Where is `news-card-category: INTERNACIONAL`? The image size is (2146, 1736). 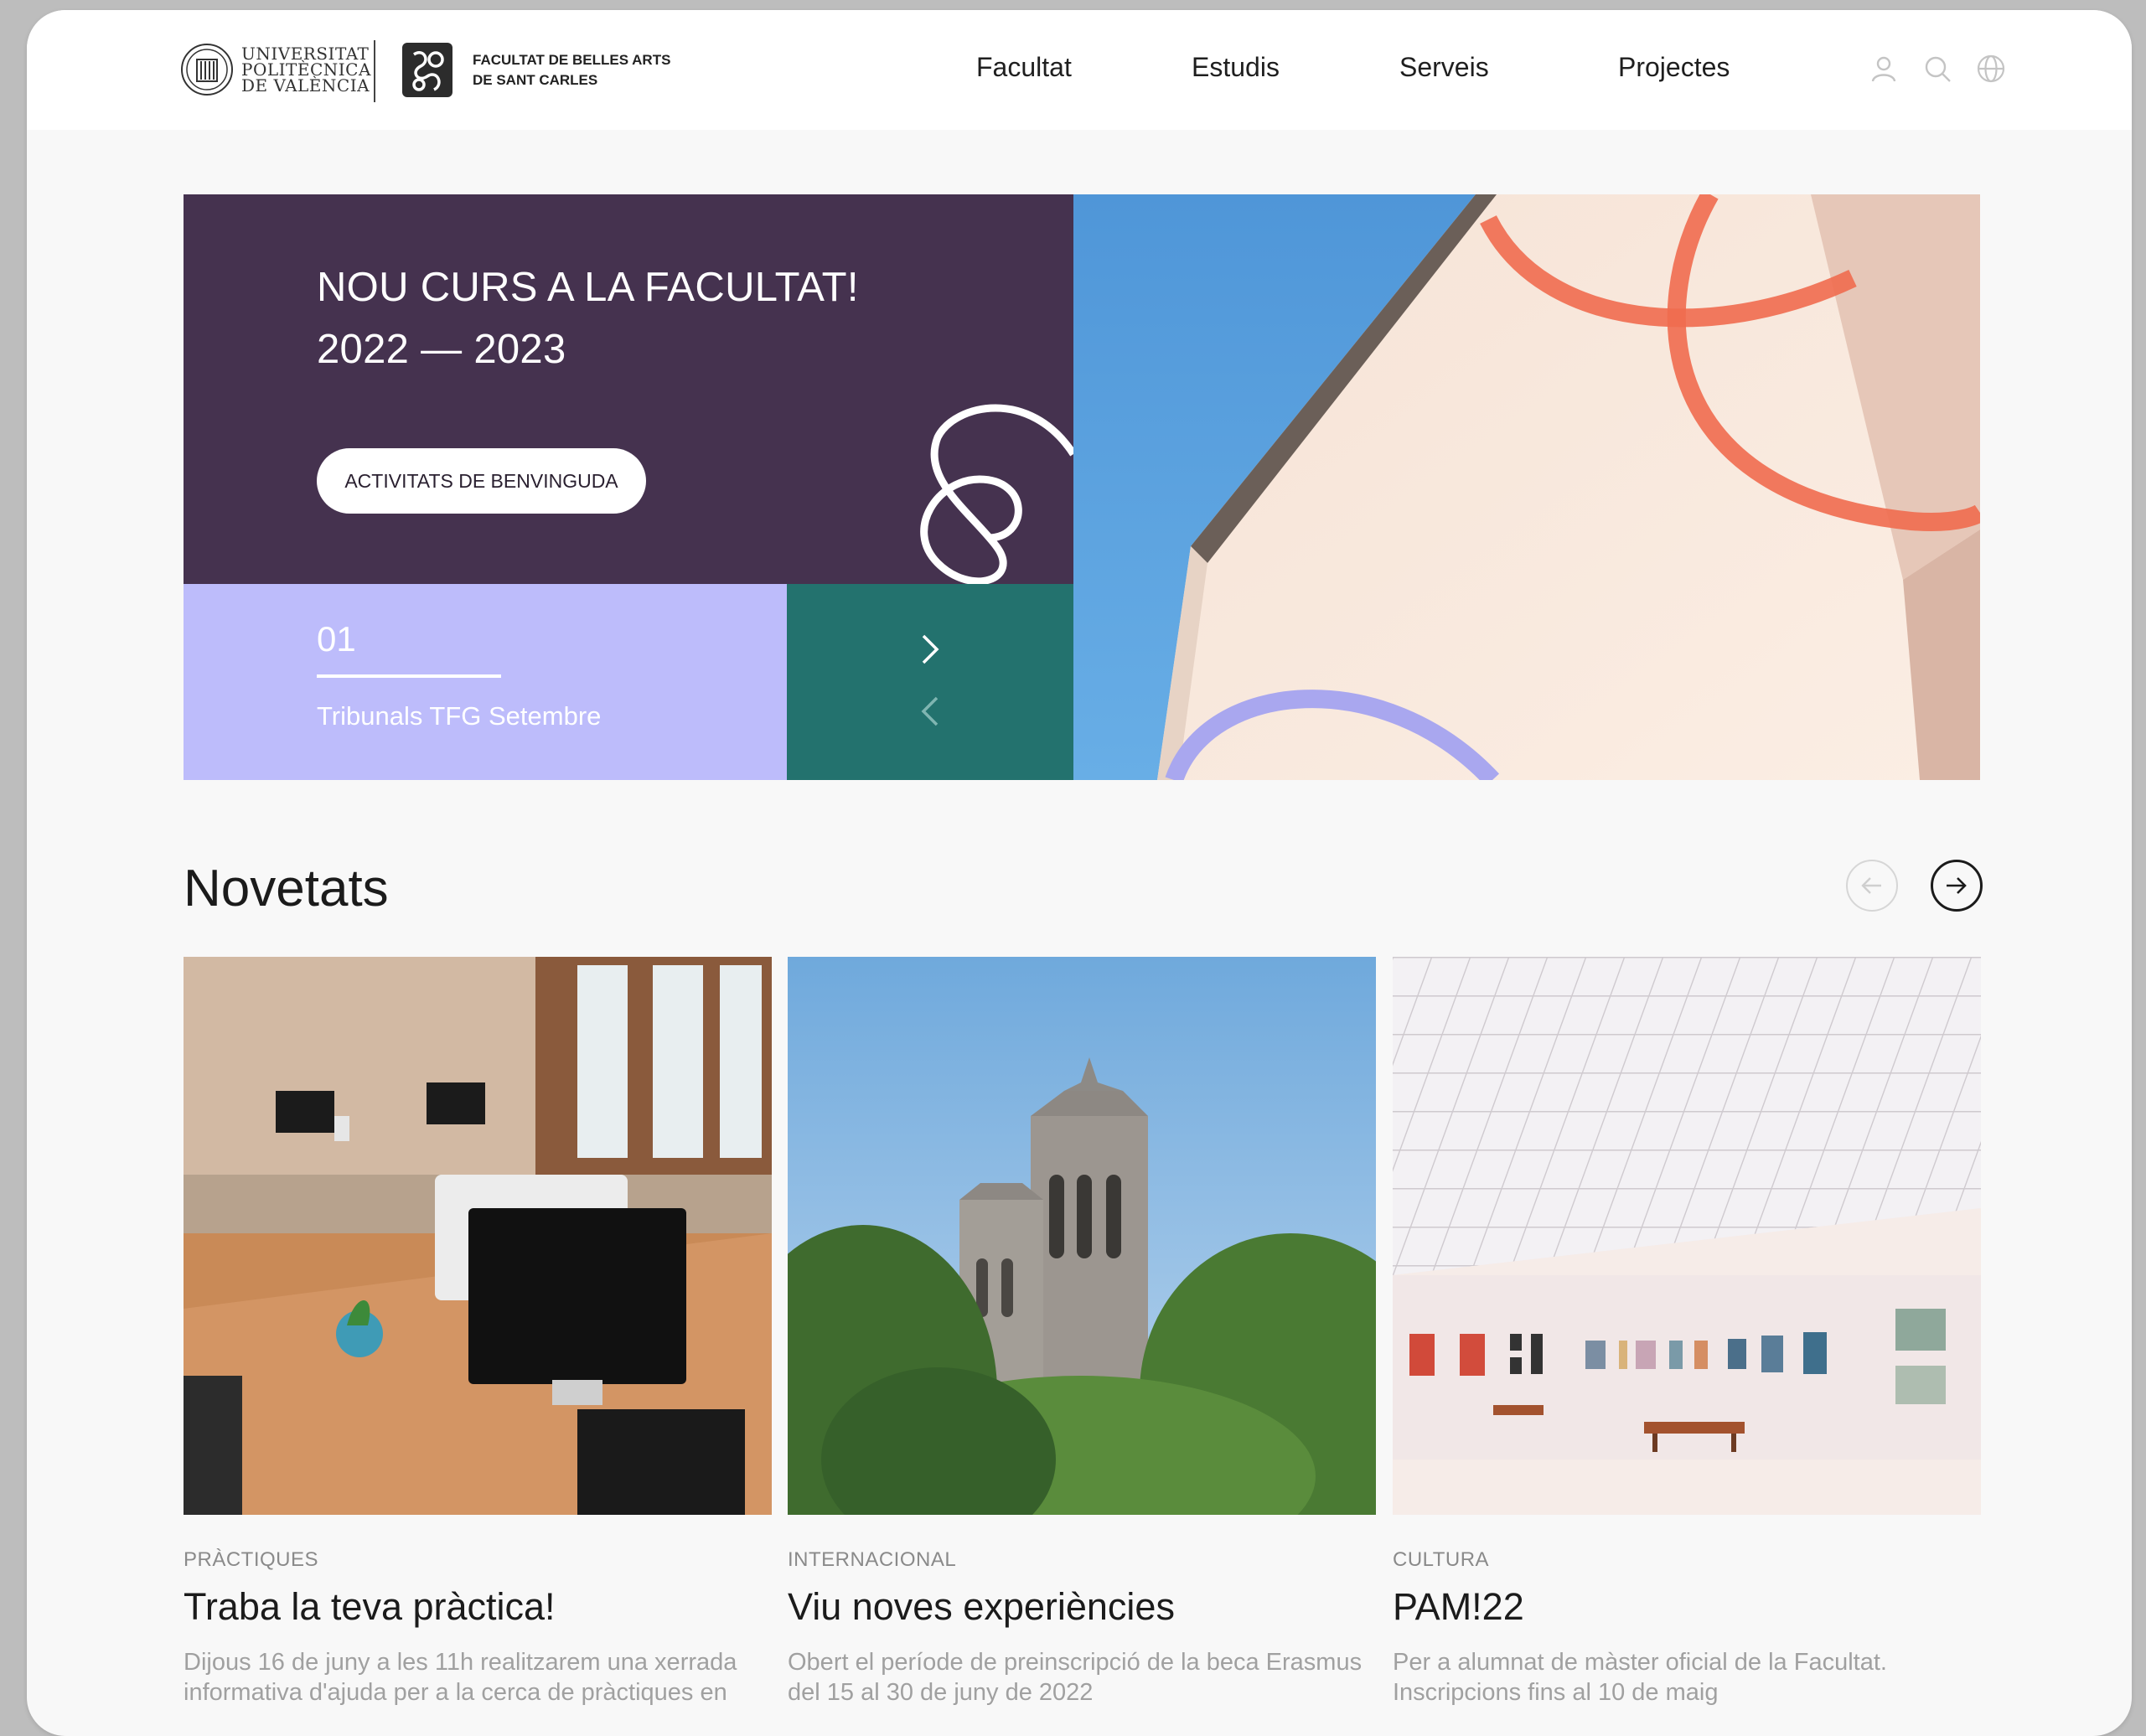
news-card-category: INTERNACIONAL is located at coordinates (872, 1559).